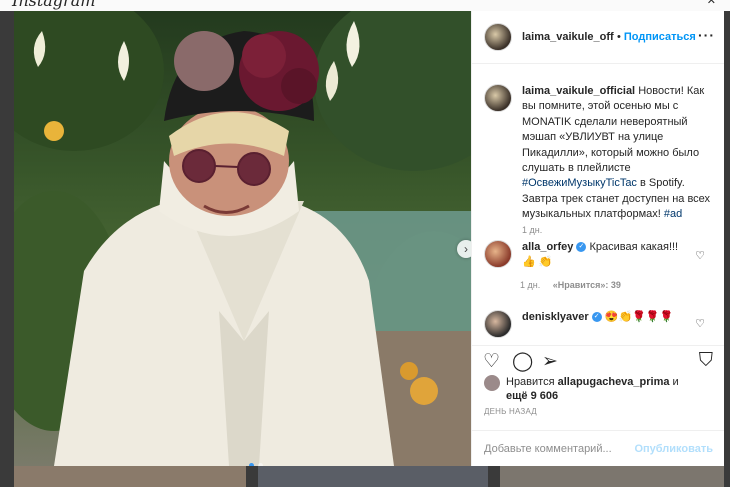 This screenshot has height=487, width=730. Describe the element at coordinates (614, 382) in the screenshot. I see `likes-username: allapugacheva_prima` at that location.